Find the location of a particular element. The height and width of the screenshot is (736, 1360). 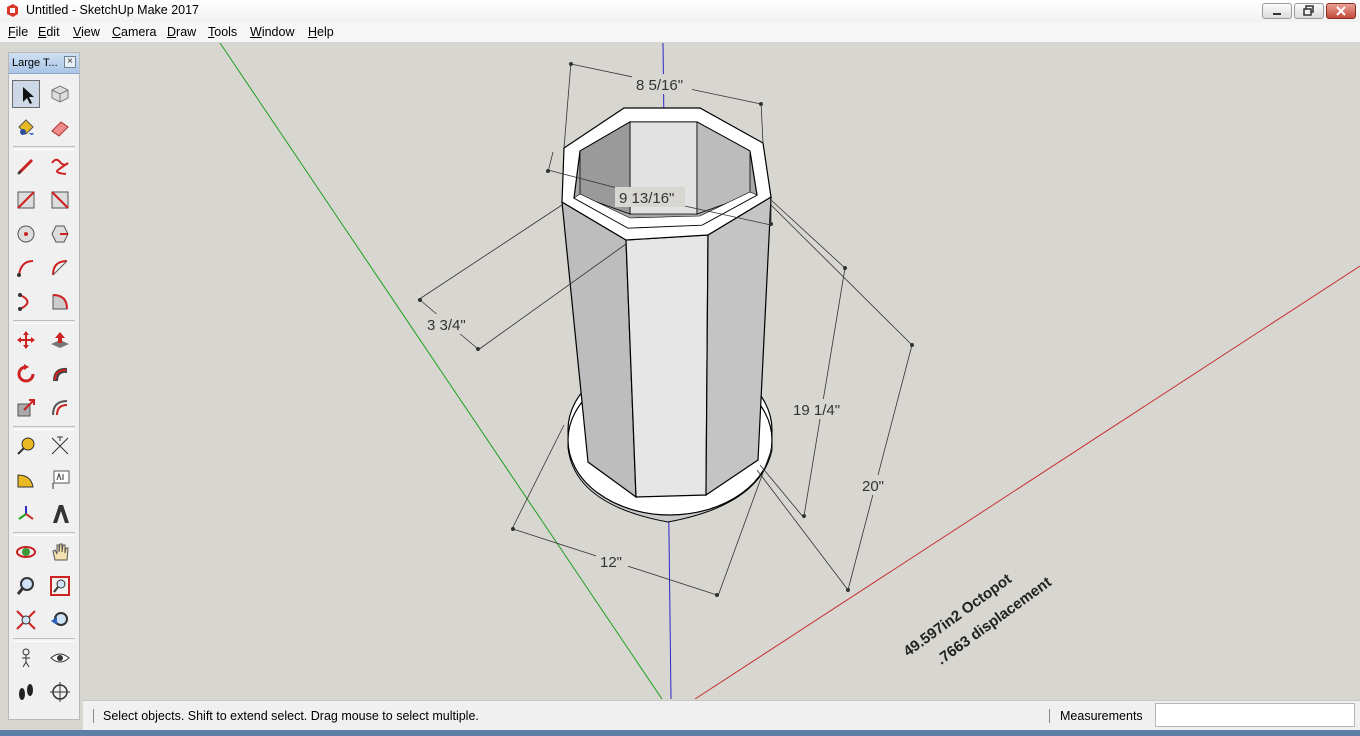

line-icon is located at coordinates (25, 166).